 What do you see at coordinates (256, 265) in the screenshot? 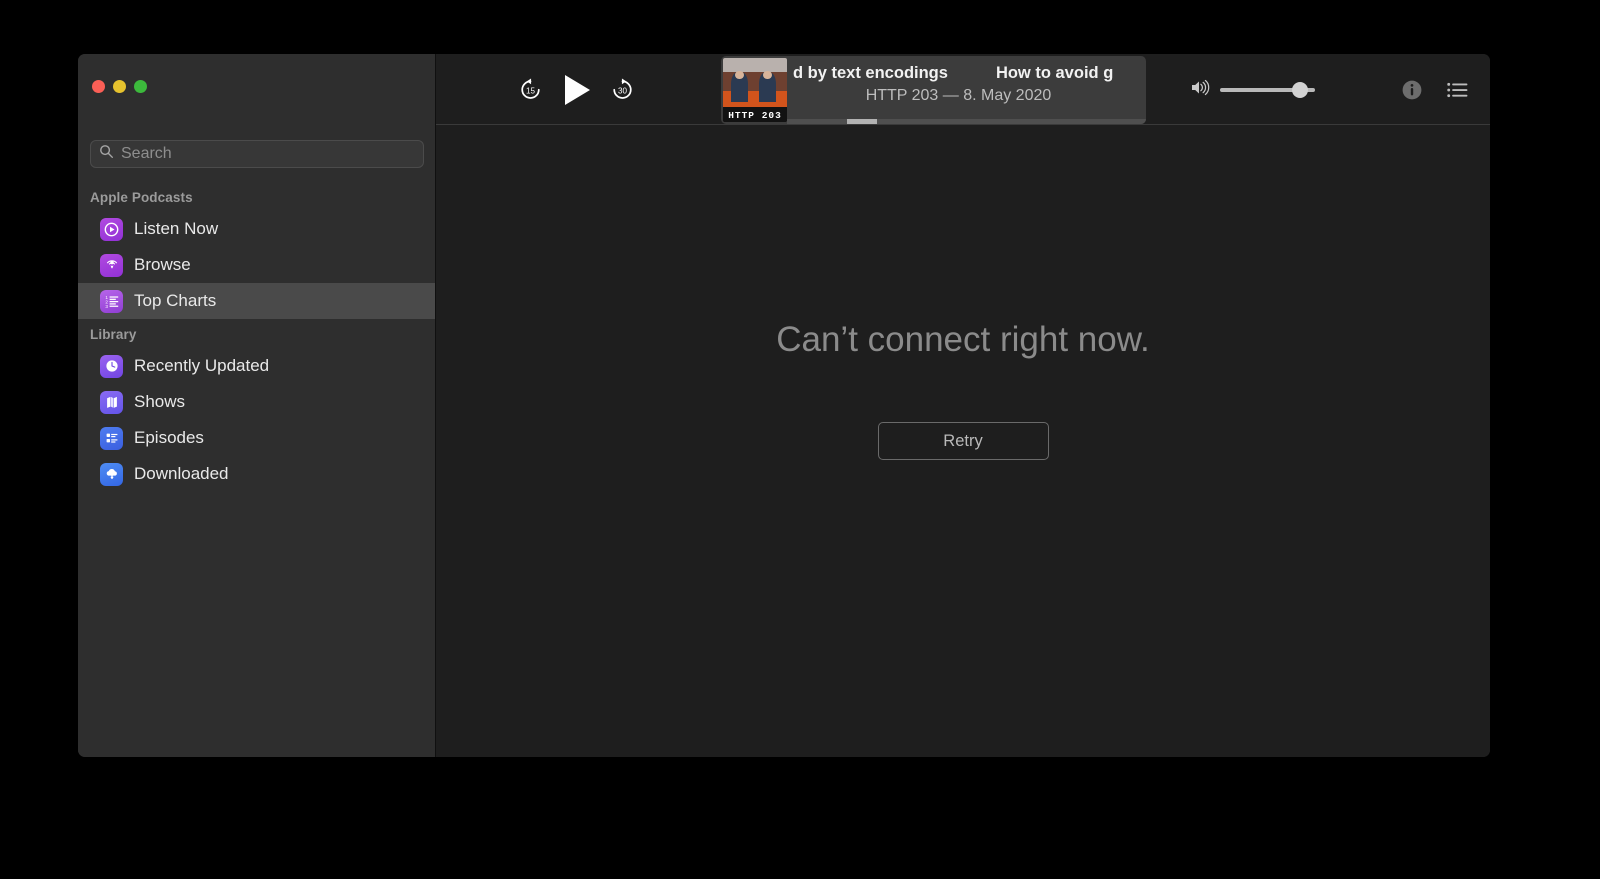
I see `sidebar-item-browse: Browse` at bounding box center [256, 265].